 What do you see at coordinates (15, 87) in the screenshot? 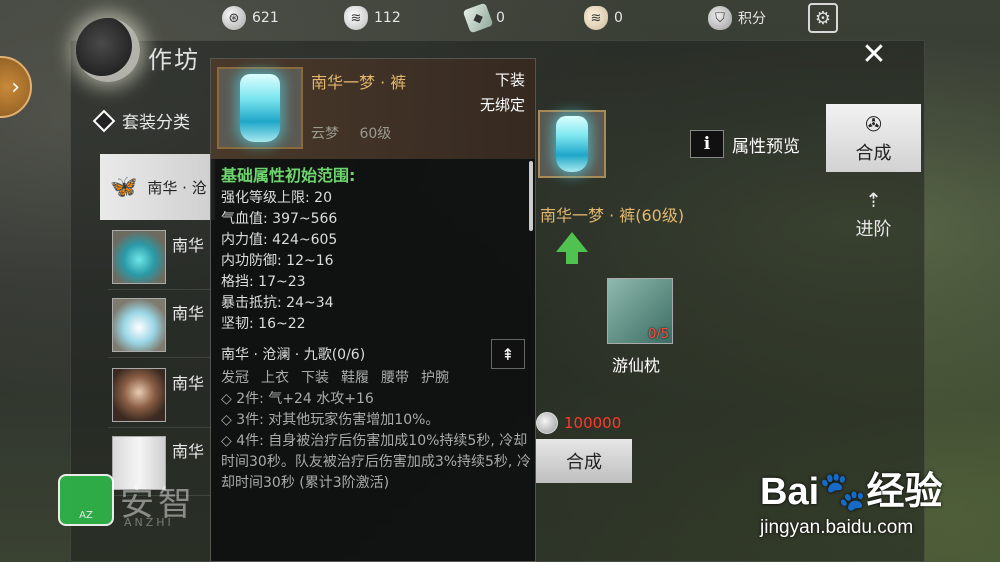
I see `chevron-right-icon: ›` at bounding box center [15, 87].